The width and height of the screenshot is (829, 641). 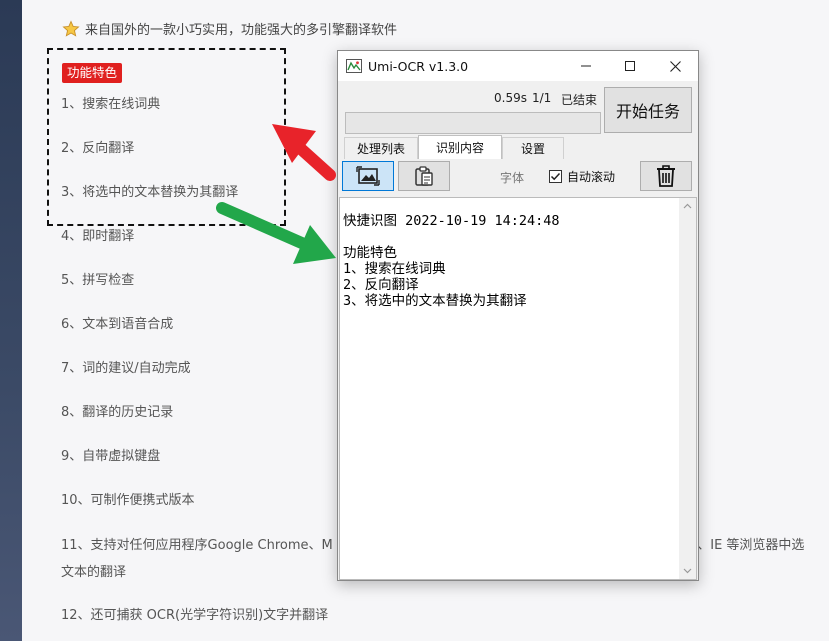 I want to click on font-label: 字体, so click(x=512, y=177).